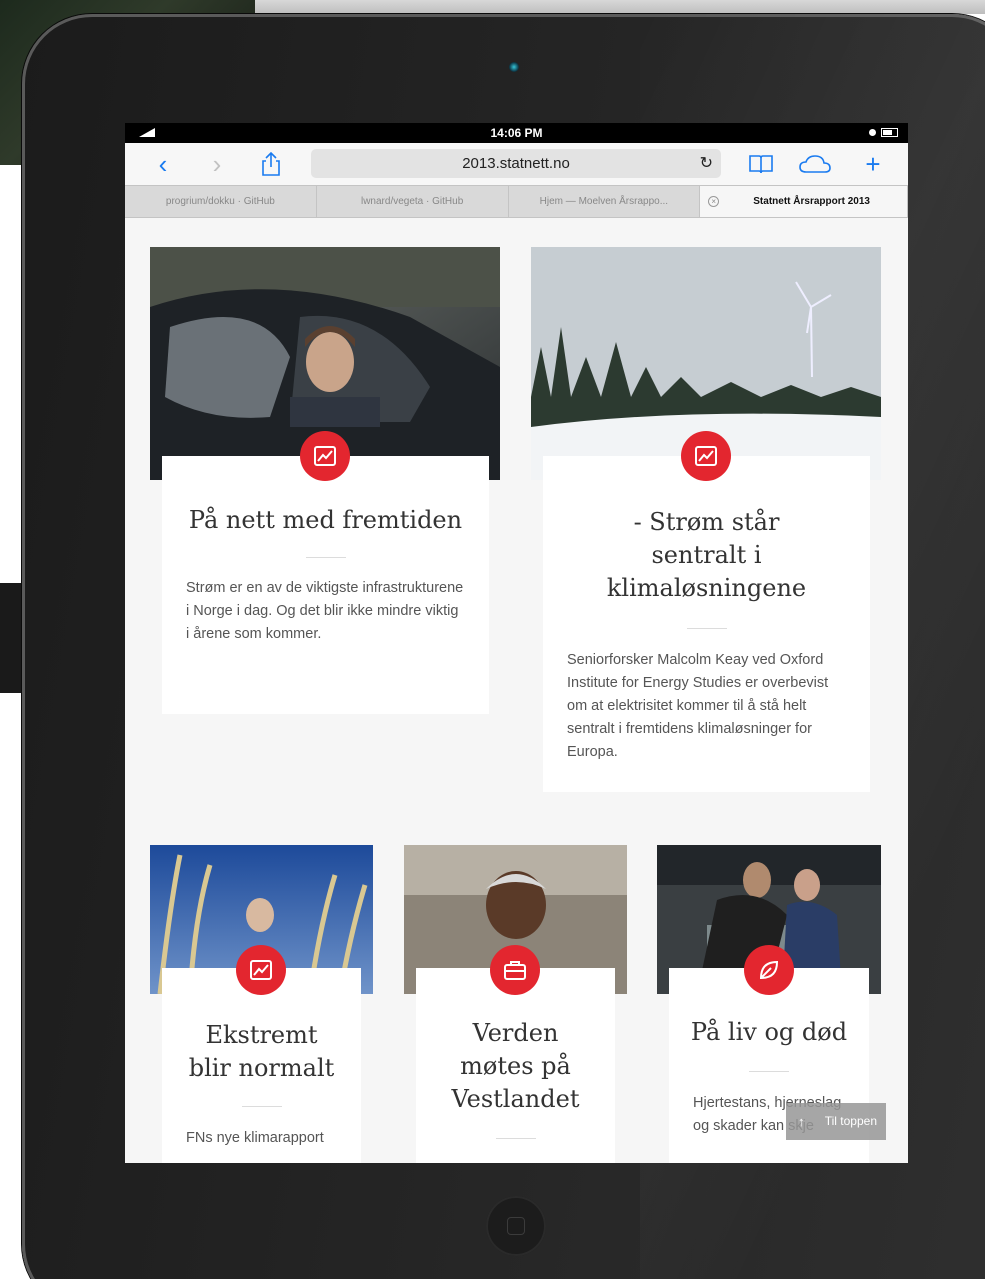 The image size is (985, 1279). What do you see at coordinates (514, 67) in the screenshot?
I see `camera-icon` at bounding box center [514, 67].